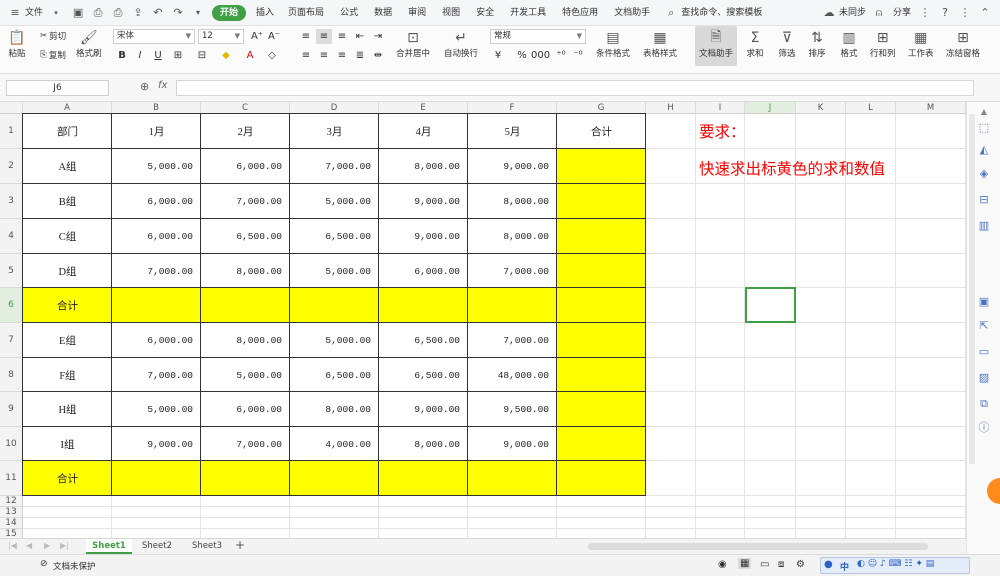 The height and width of the screenshot is (576, 1000). What do you see at coordinates (157, 546) in the screenshot?
I see `sheet-tab-2: Sheet2` at bounding box center [157, 546].